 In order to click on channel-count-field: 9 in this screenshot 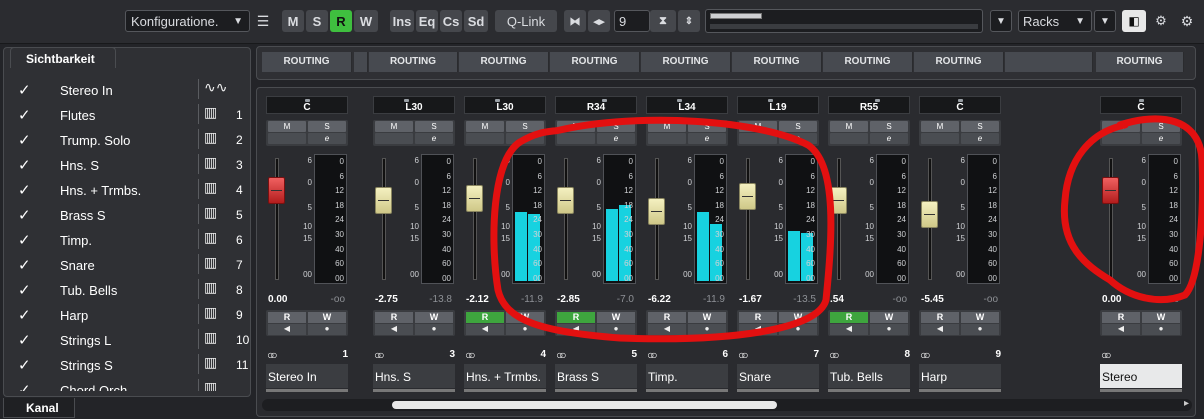, I will do `click(632, 21)`.